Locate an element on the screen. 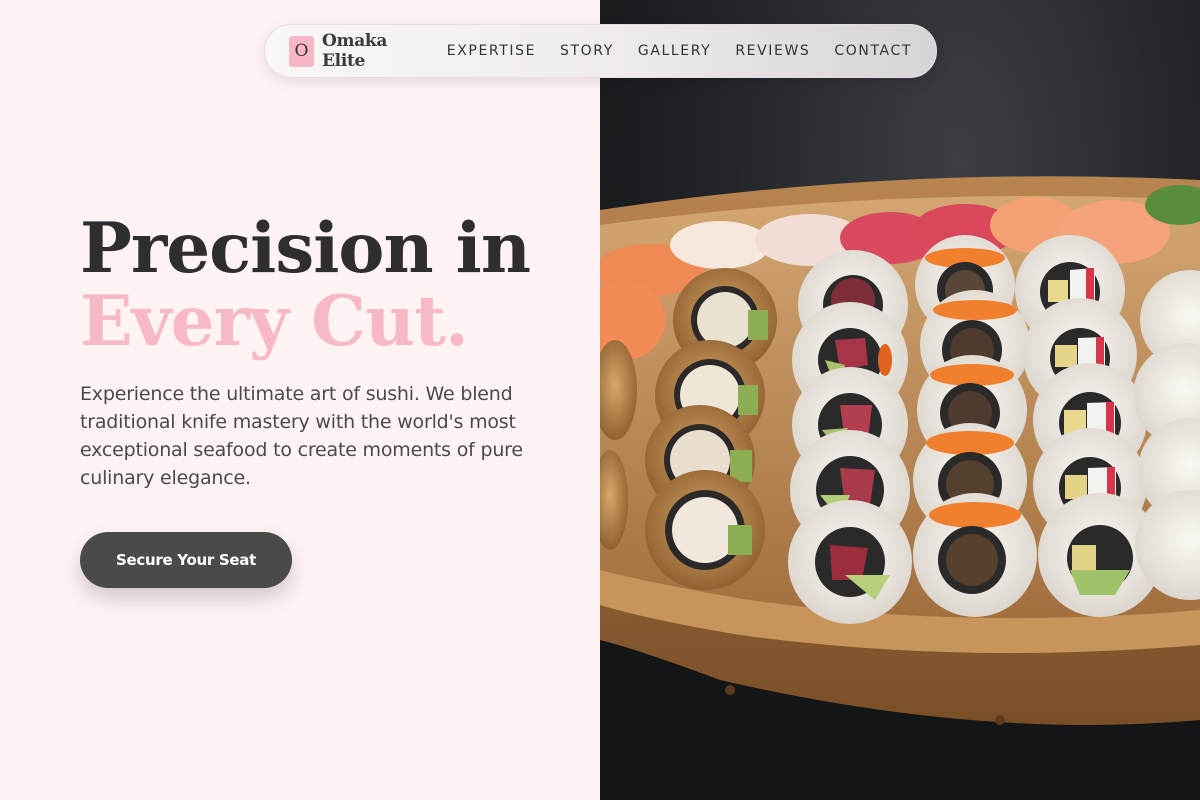 The image size is (1200, 800). nav-link-reviews: REVIEWS is located at coordinates (772, 51).